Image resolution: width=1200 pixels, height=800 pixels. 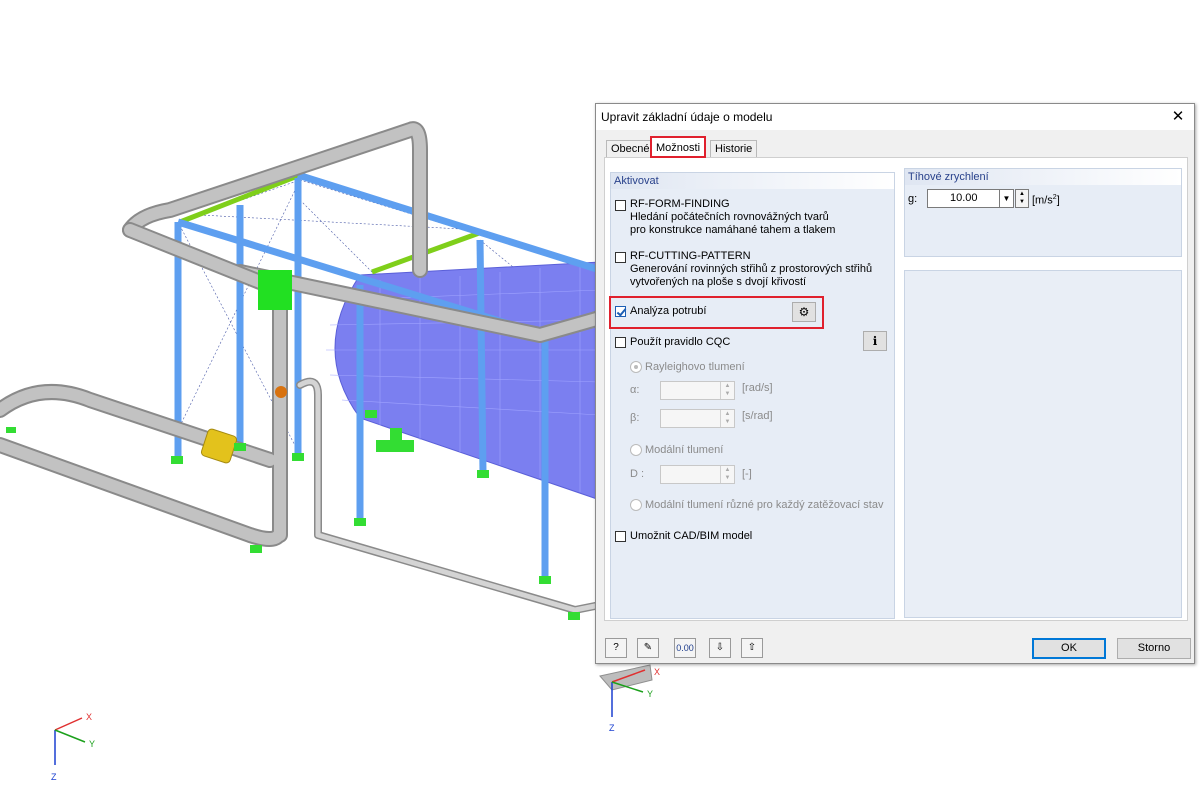 I want to click on ok-button: OK, so click(x=1069, y=648).